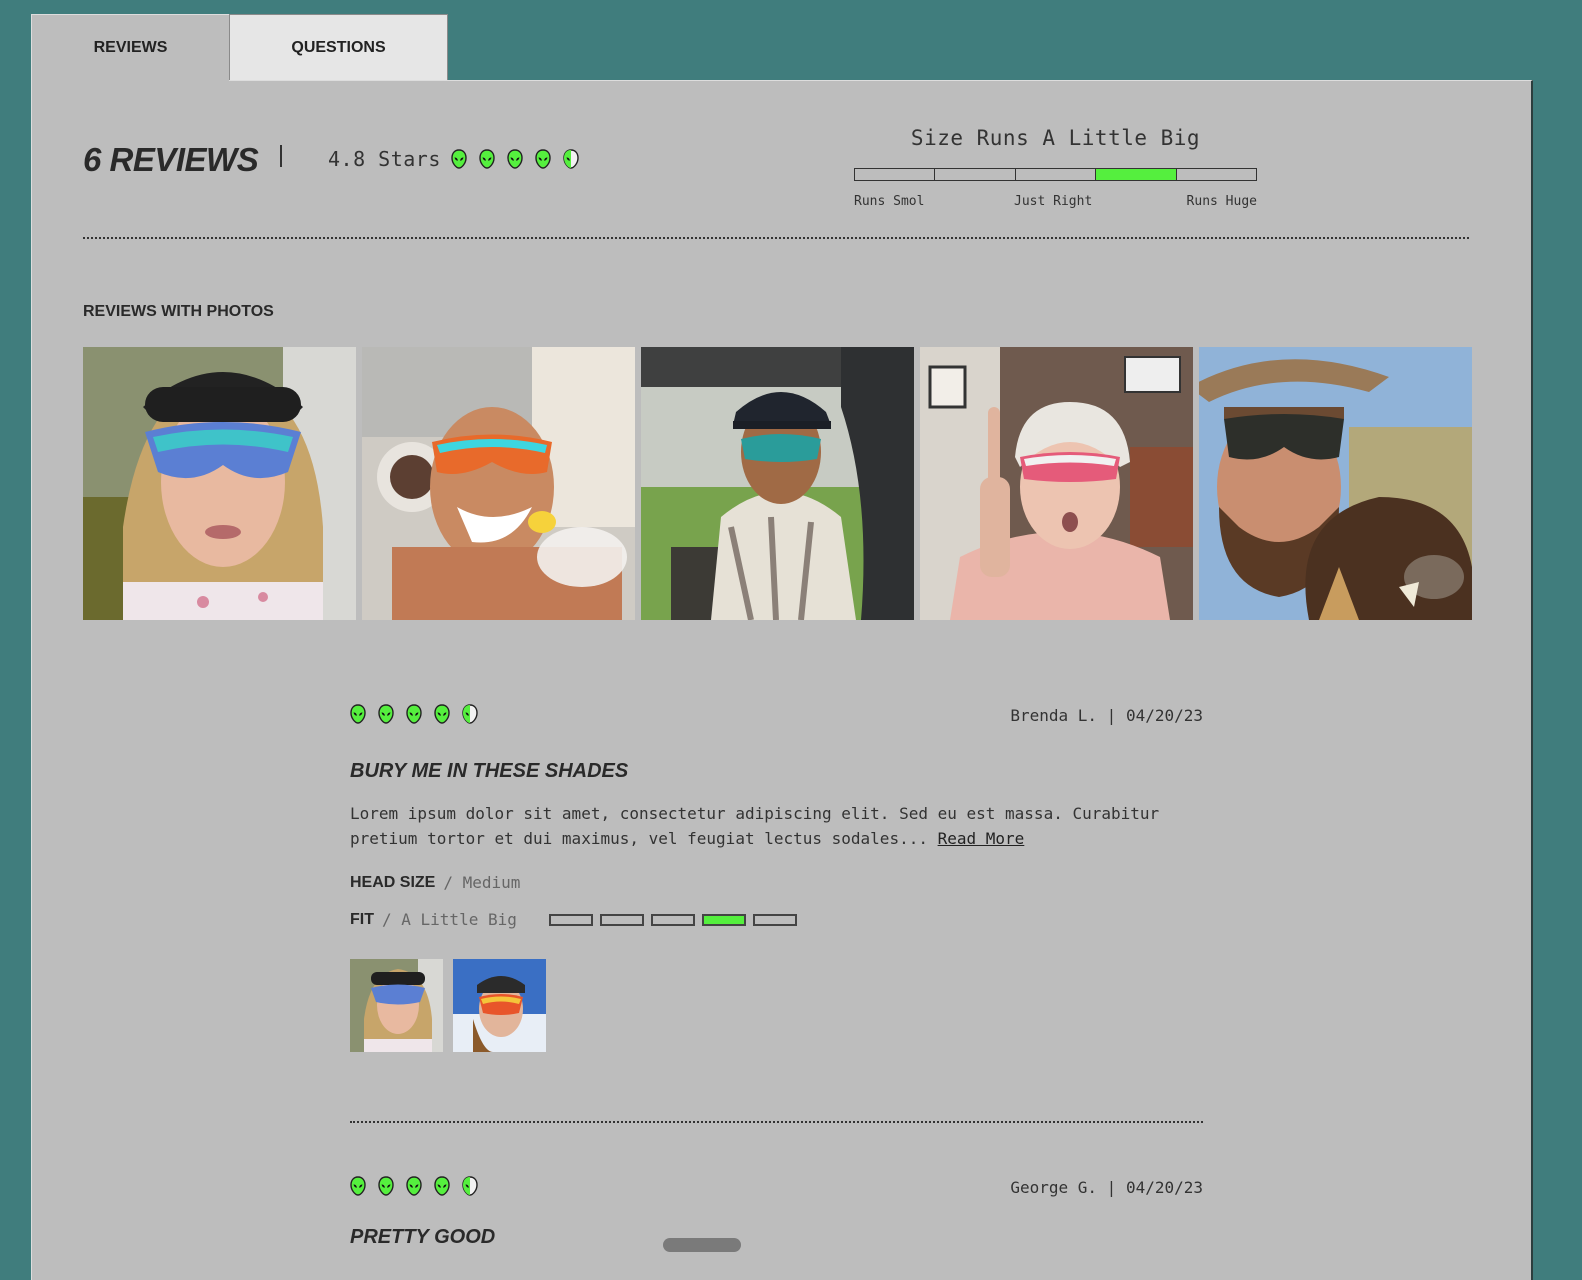  I want to click on summary-rating: 4.8 Stars, so click(459, 159).